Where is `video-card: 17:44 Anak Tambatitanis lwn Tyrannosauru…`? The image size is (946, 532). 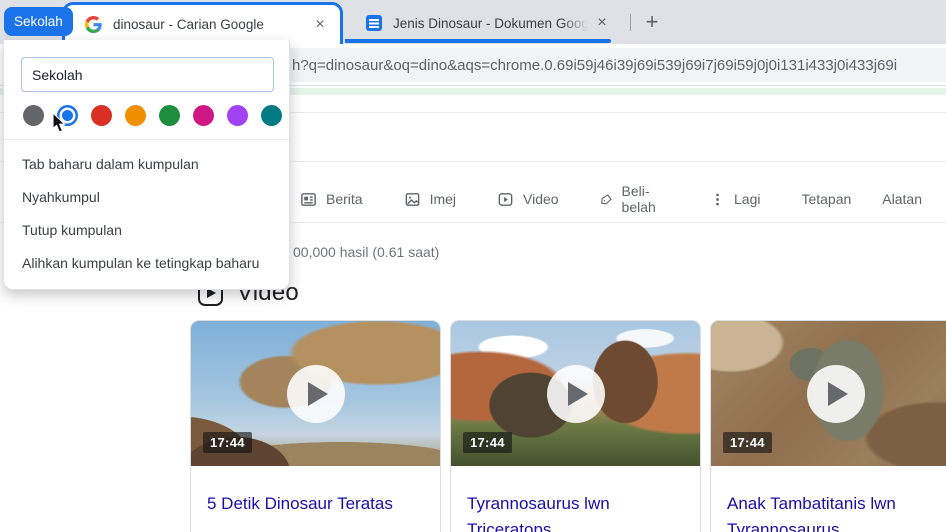 video-card: 17:44 Anak Tambatitanis lwn Tyrannosauru… is located at coordinates (828, 426).